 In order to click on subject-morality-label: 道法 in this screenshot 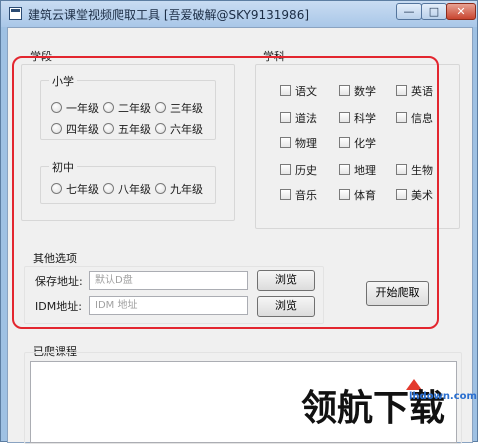, I will do `click(306, 118)`.